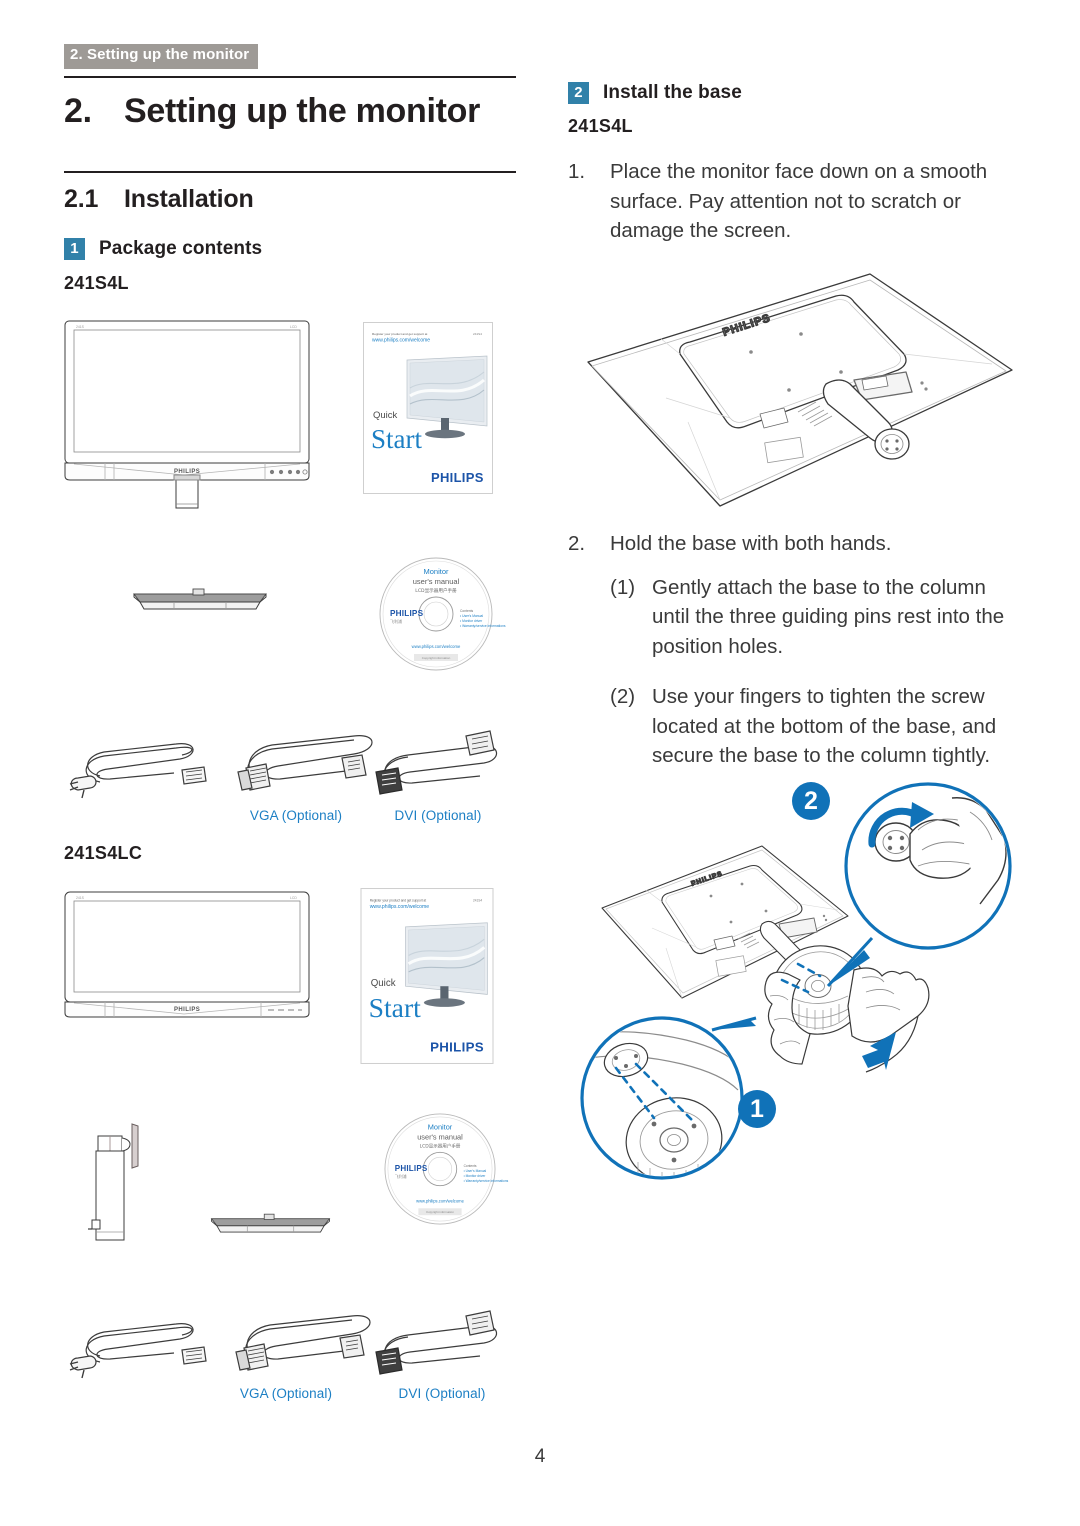 This screenshot has width=1080, height=1526. Describe the element at coordinates (395, 1007) in the screenshot. I see `svg-text: Start` at that location.